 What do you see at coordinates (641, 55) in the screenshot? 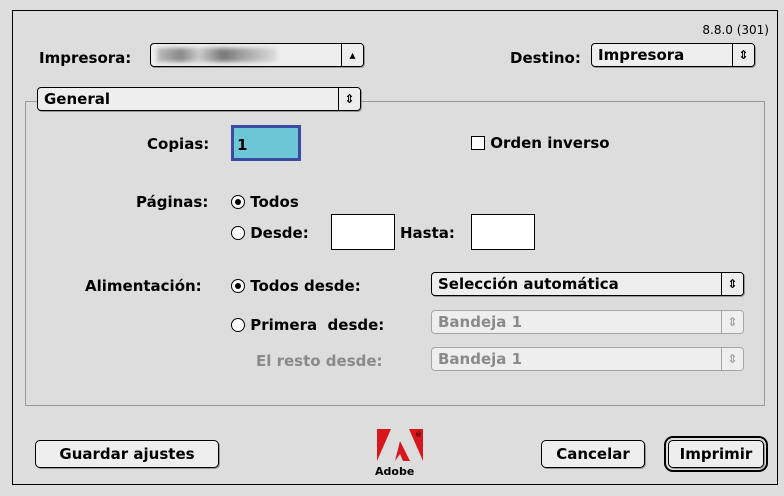
I see `destination-value: Impresora` at bounding box center [641, 55].